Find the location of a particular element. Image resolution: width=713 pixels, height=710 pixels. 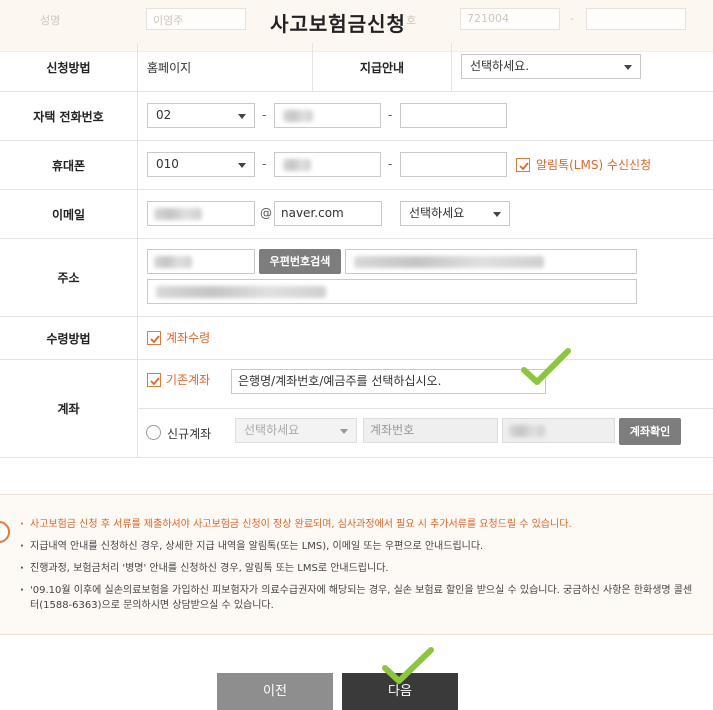

existing-account-row: 기존계좌 은행명/계좌번호/예금주를 선택하십시오. is located at coordinates (425, 384).